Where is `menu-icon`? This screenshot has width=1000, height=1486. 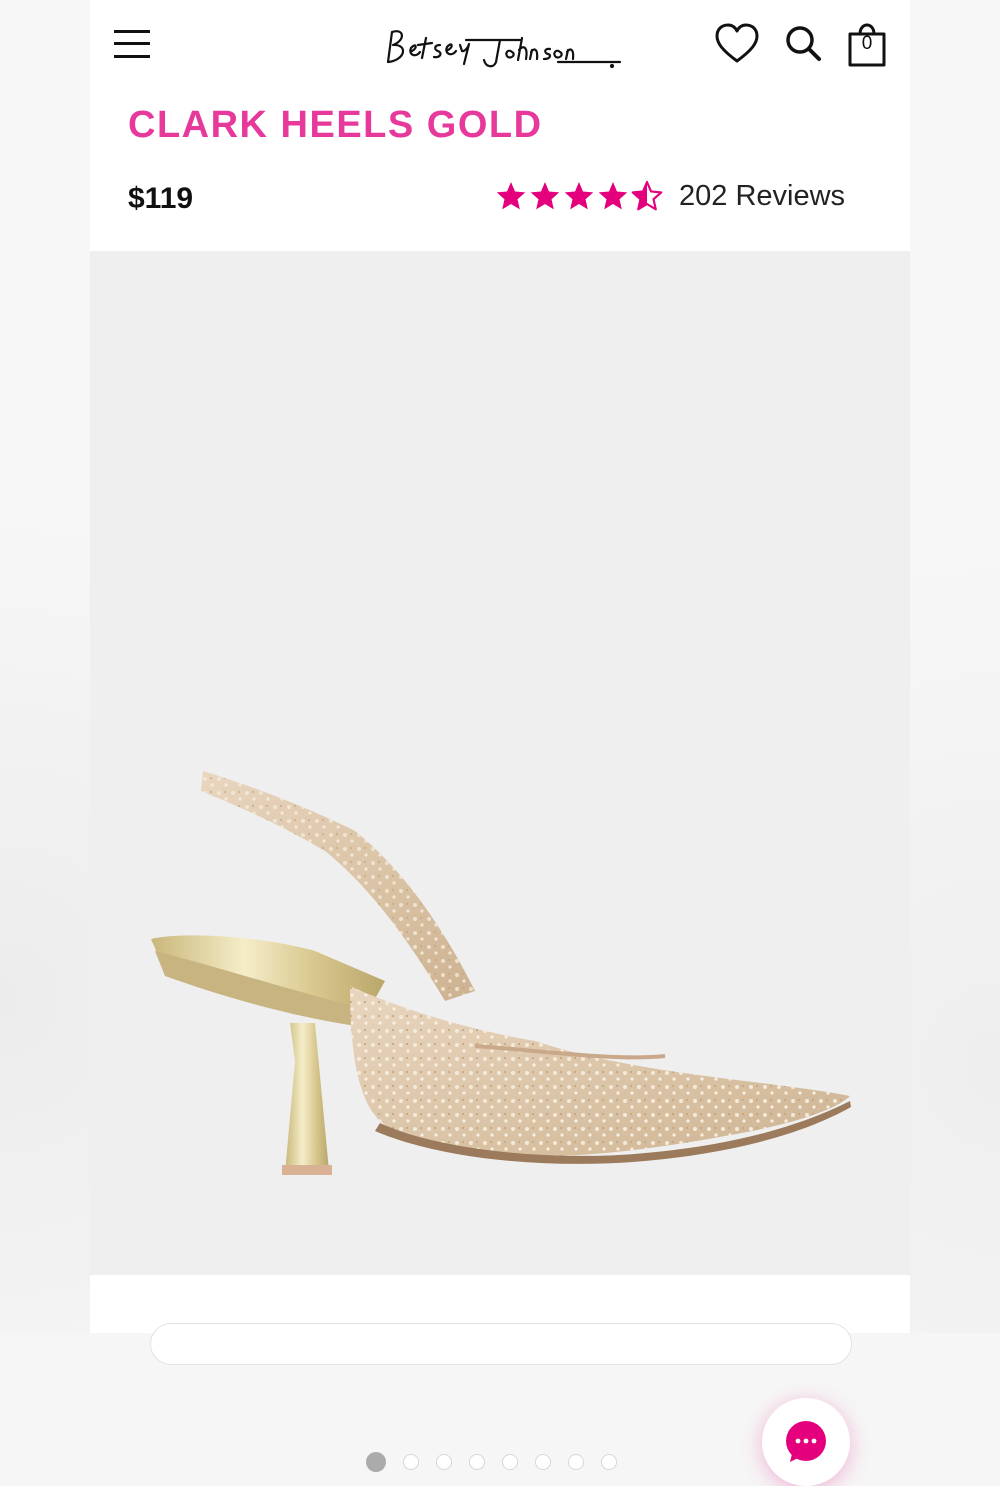 menu-icon is located at coordinates (132, 44).